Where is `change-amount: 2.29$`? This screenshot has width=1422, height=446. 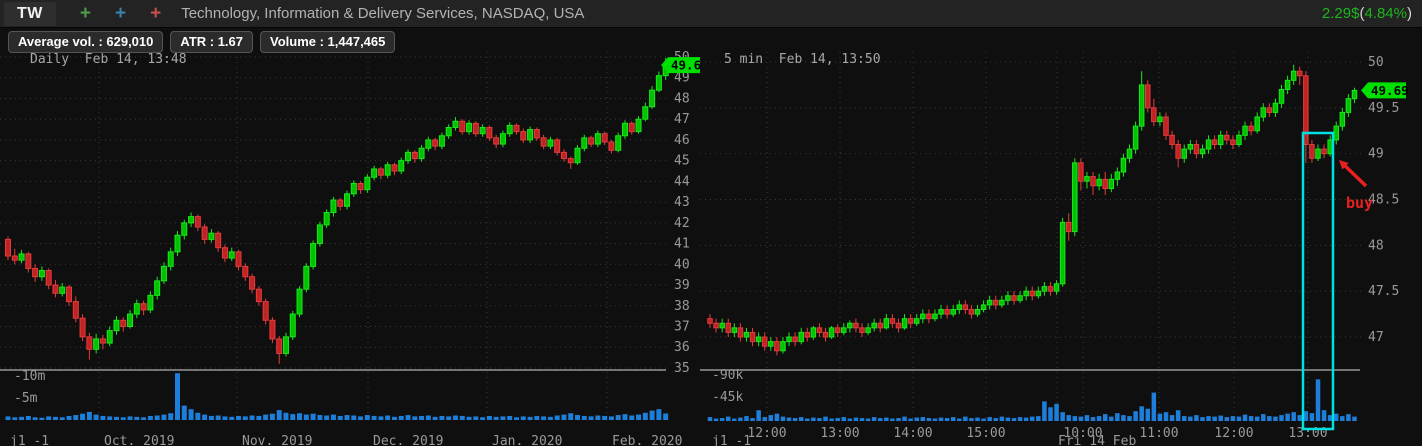
change-amount: 2.29$ is located at coordinates (1340, 13).